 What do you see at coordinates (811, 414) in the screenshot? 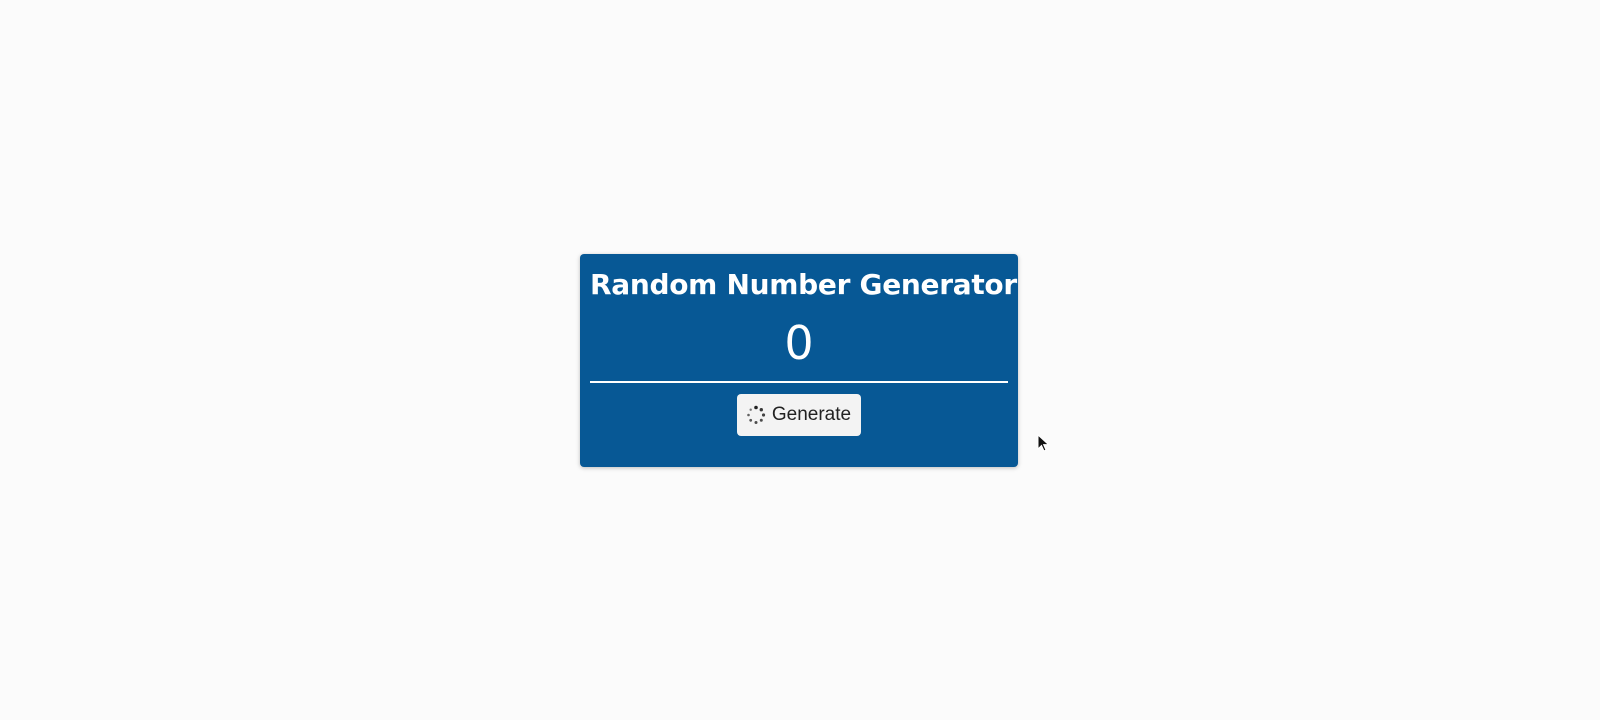
I see `generate-button-label: Generate` at bounding box center [811, 414].